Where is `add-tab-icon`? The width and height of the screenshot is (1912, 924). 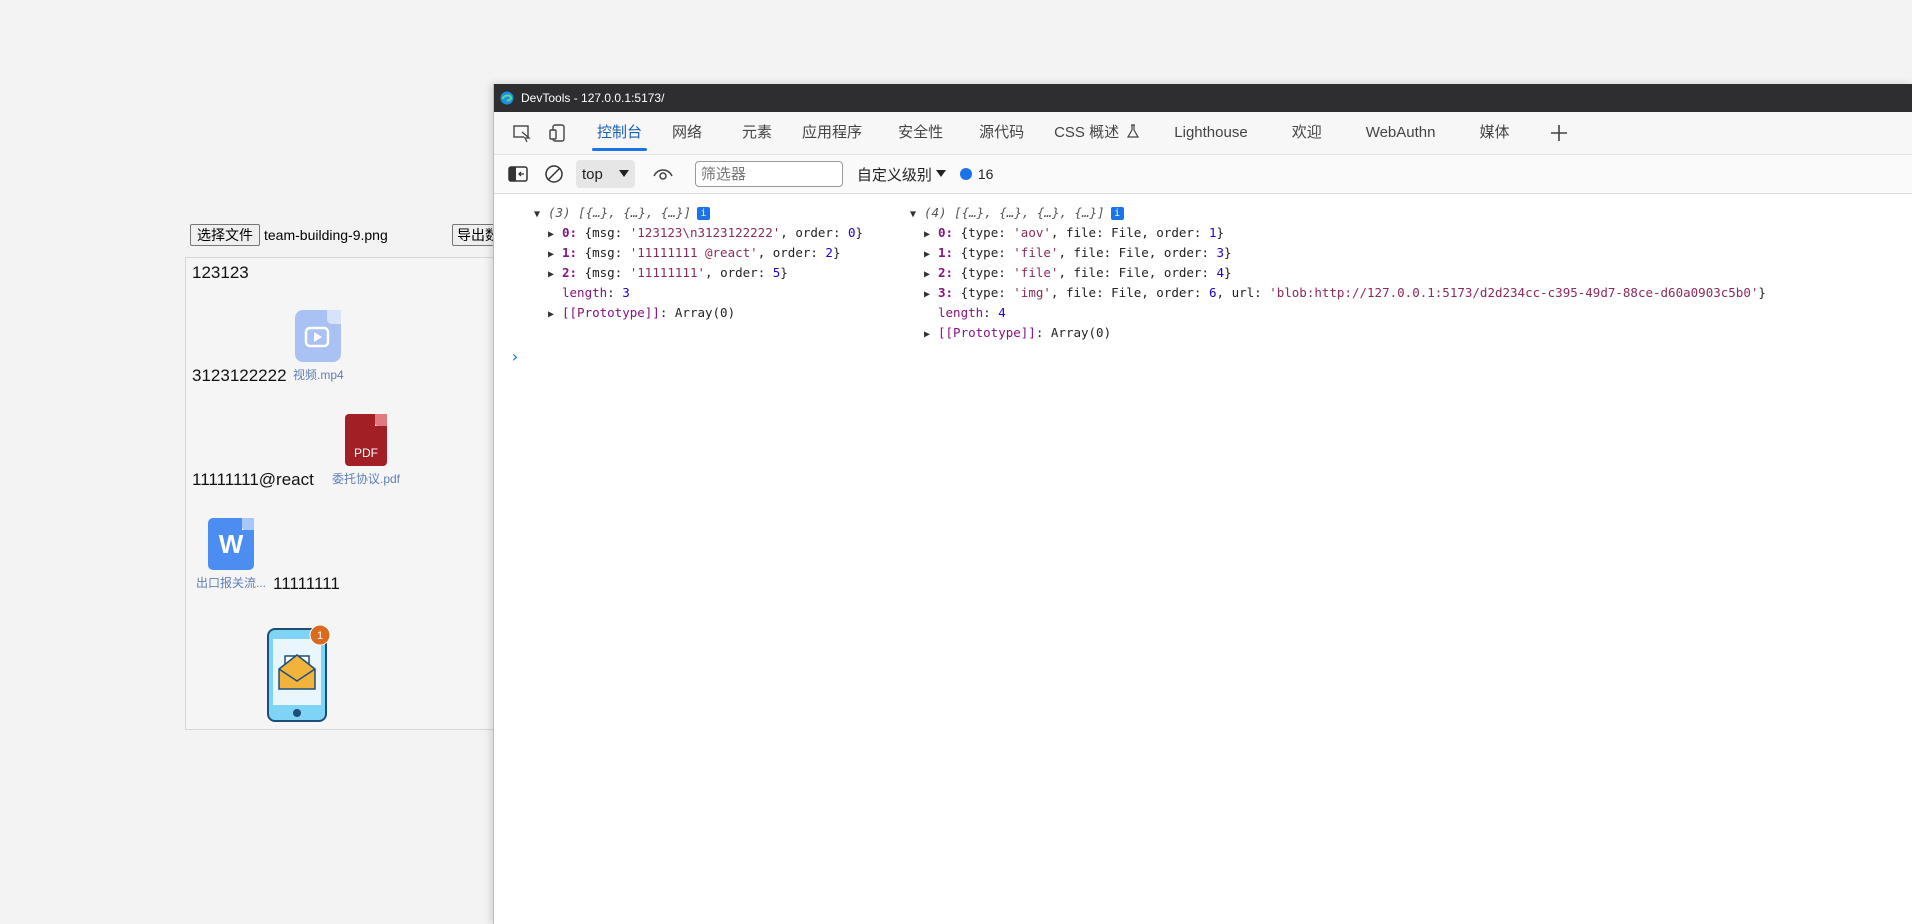 add-tab-icon is located at coordinates (1559, 133).